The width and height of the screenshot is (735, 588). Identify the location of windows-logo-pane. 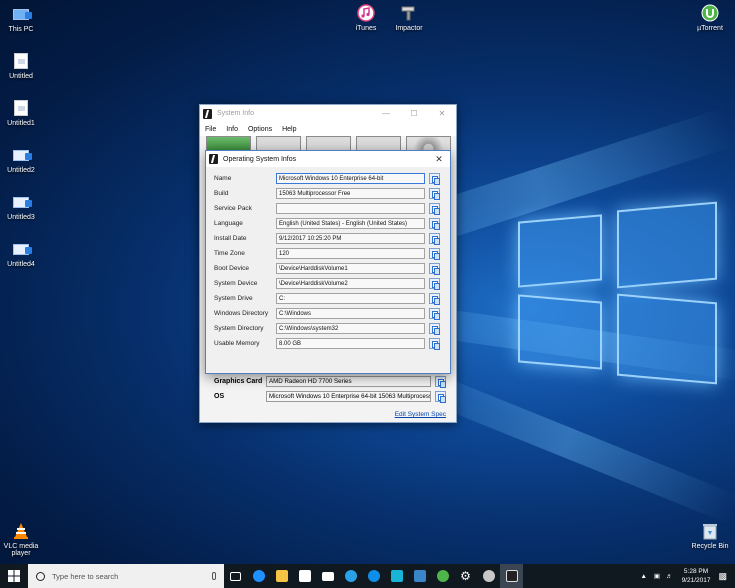
(667, 339).